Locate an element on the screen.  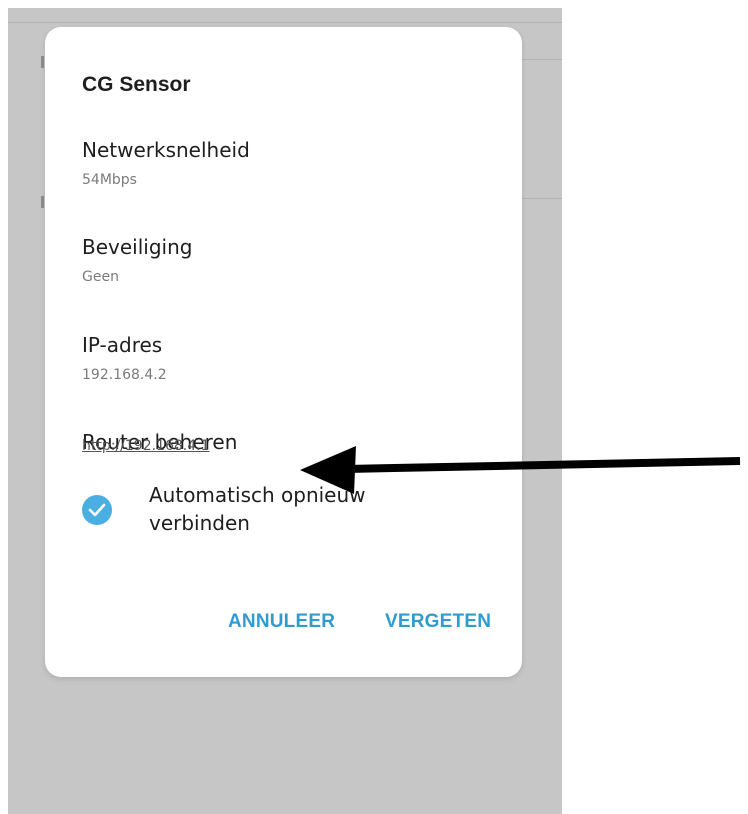
network-speed-label: Netwerksnelheid is located at coordinates (166, 150).